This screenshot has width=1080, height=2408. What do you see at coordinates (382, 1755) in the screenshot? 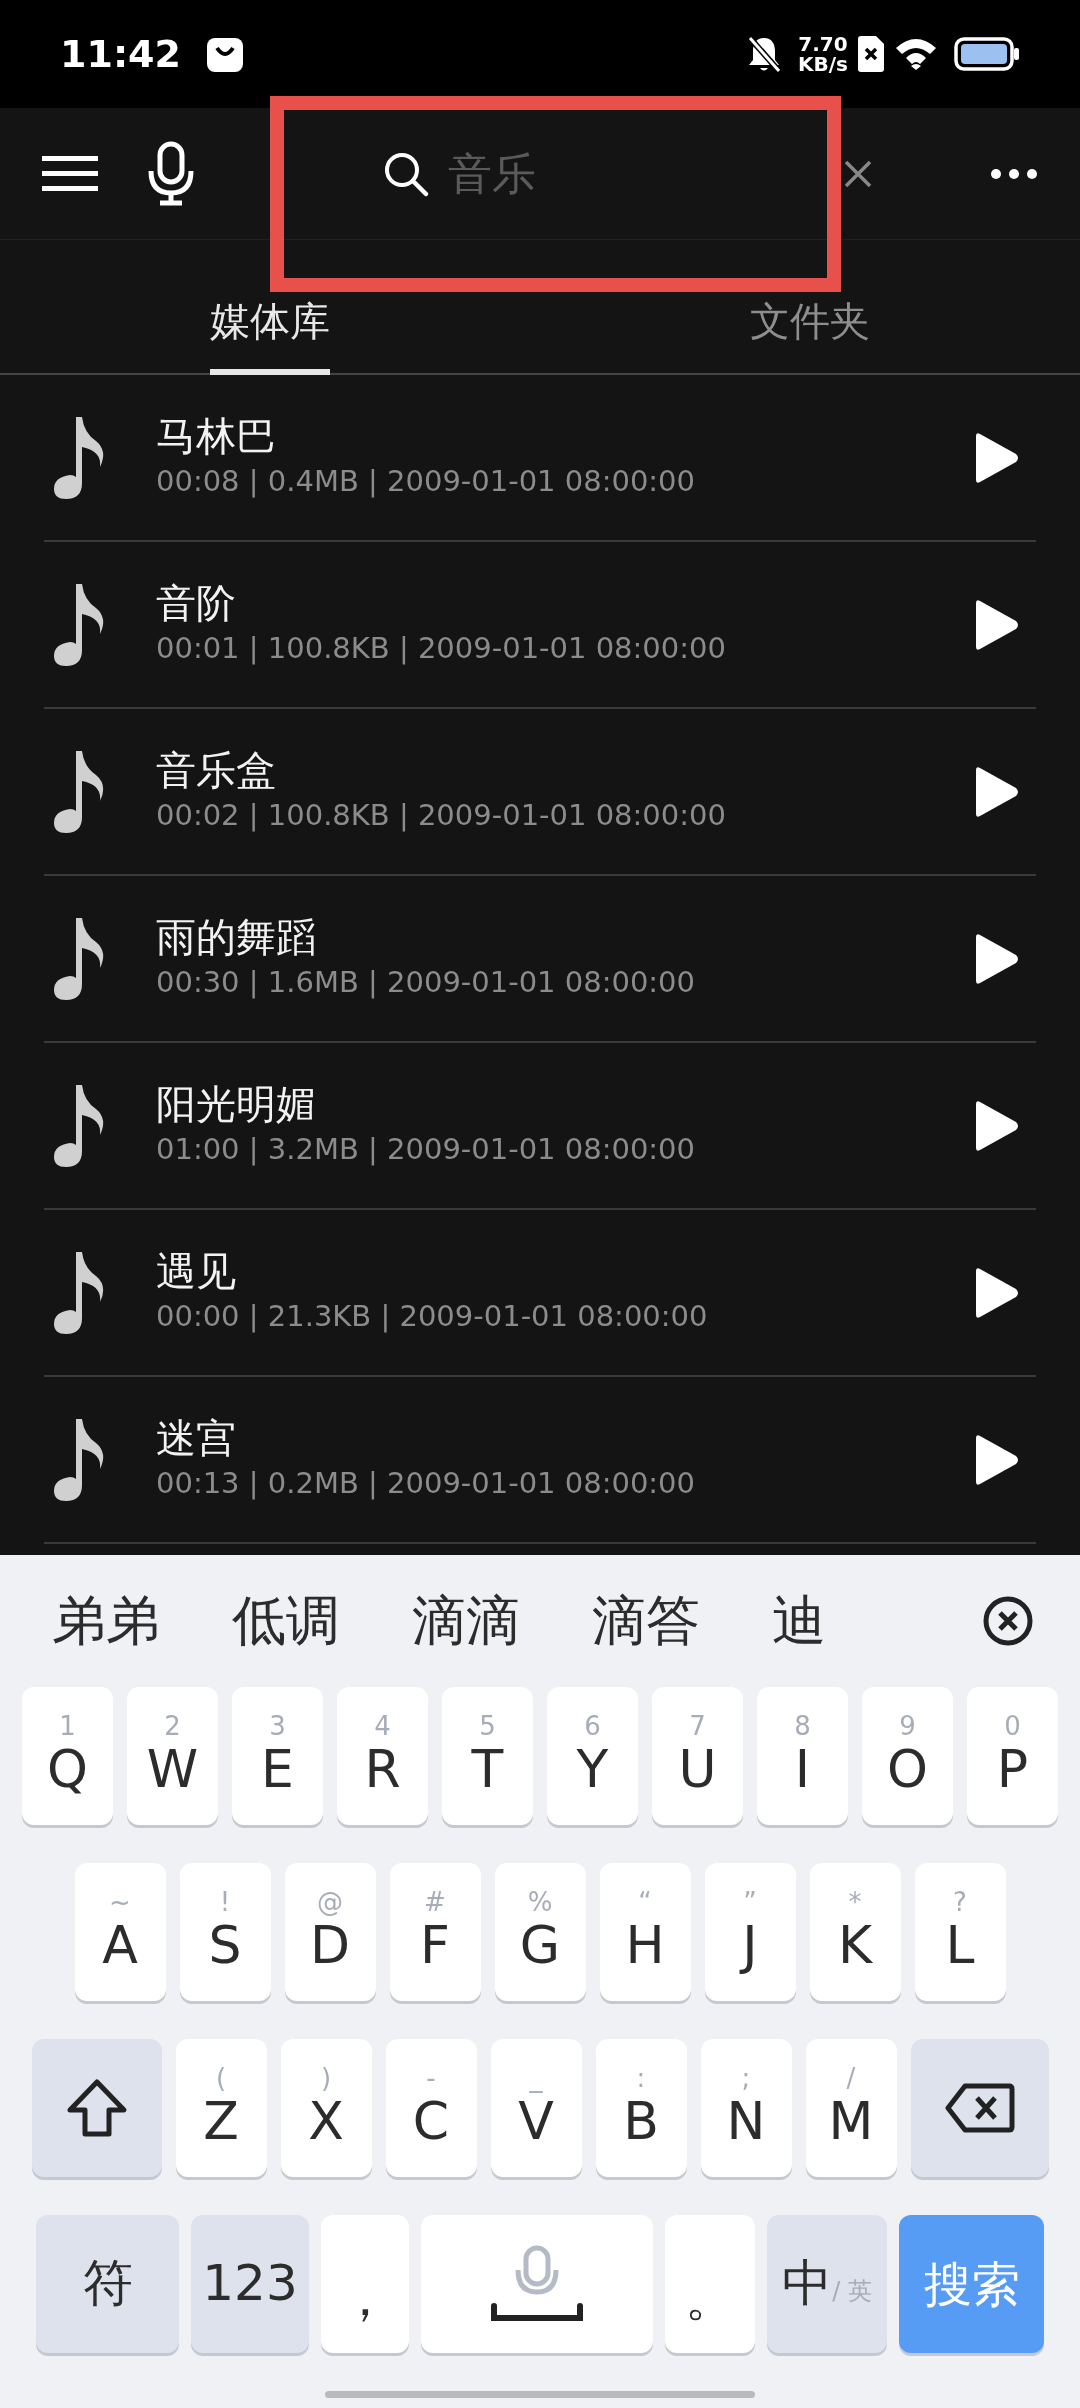
I see `keyboard-key: 4 R` at bounding box center [382, 1755].